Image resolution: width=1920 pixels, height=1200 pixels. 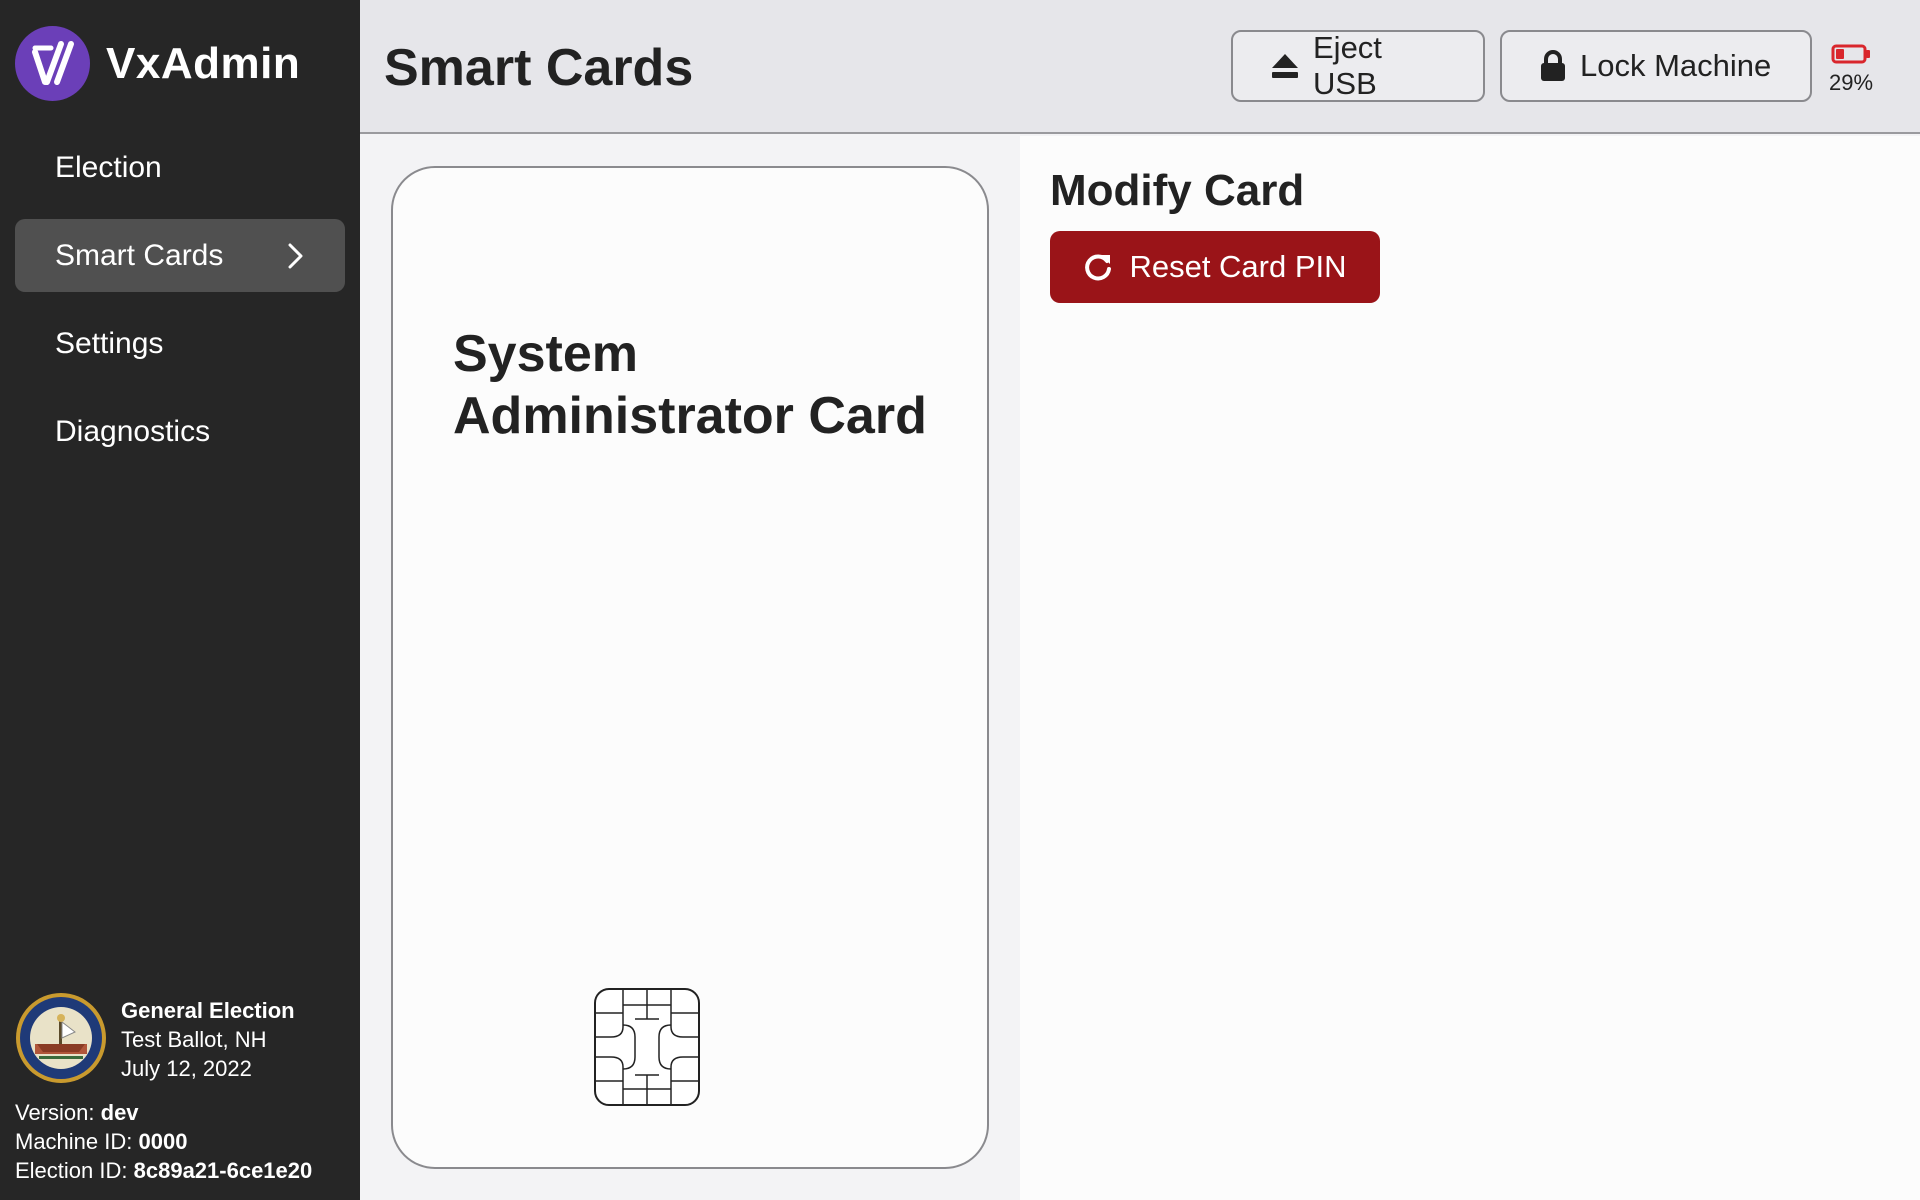 What do you see at coordinates (186, 1068) in the screenshot?
I see `election-date: July 12, 2022` at bounding box center [186, 1068].